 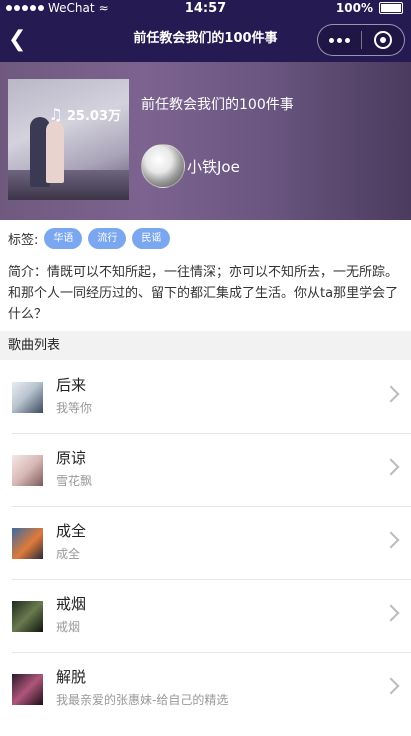 I want to click on song-artist: 雪花飘, so click(x=74, y=481).